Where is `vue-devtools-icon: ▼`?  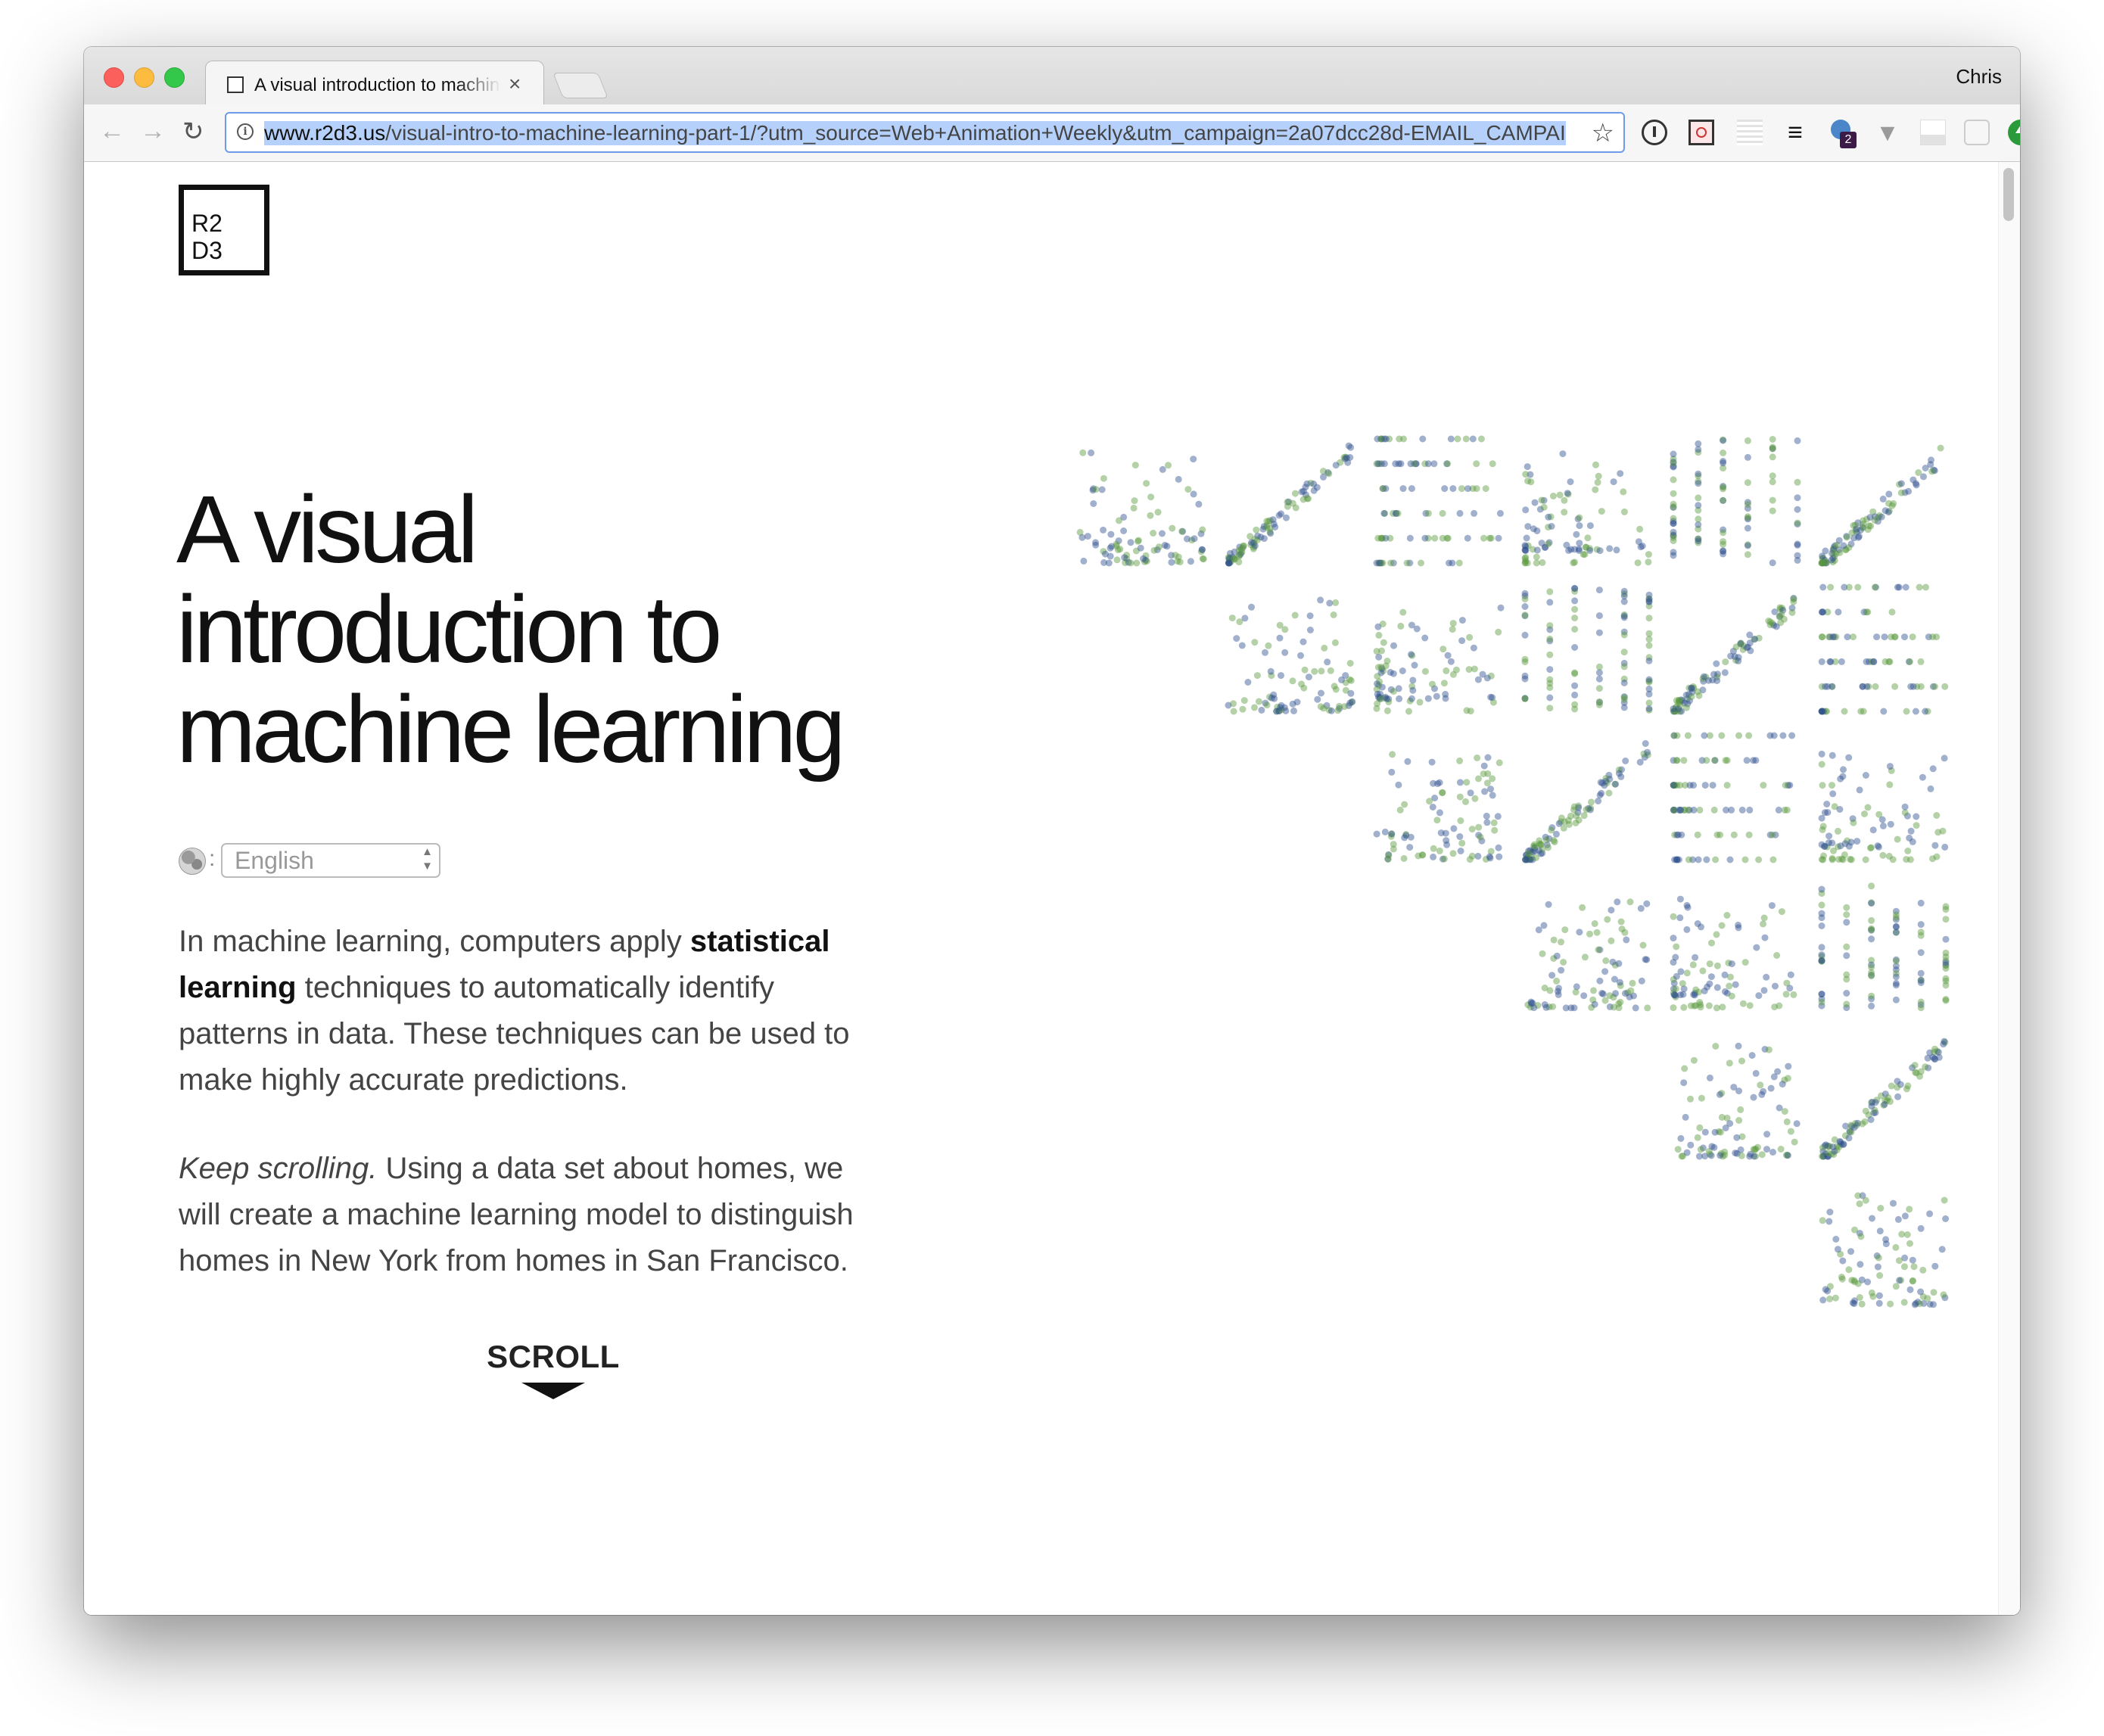 vue-devtools-icon: ▼ is located at coordinates (1887, 132).